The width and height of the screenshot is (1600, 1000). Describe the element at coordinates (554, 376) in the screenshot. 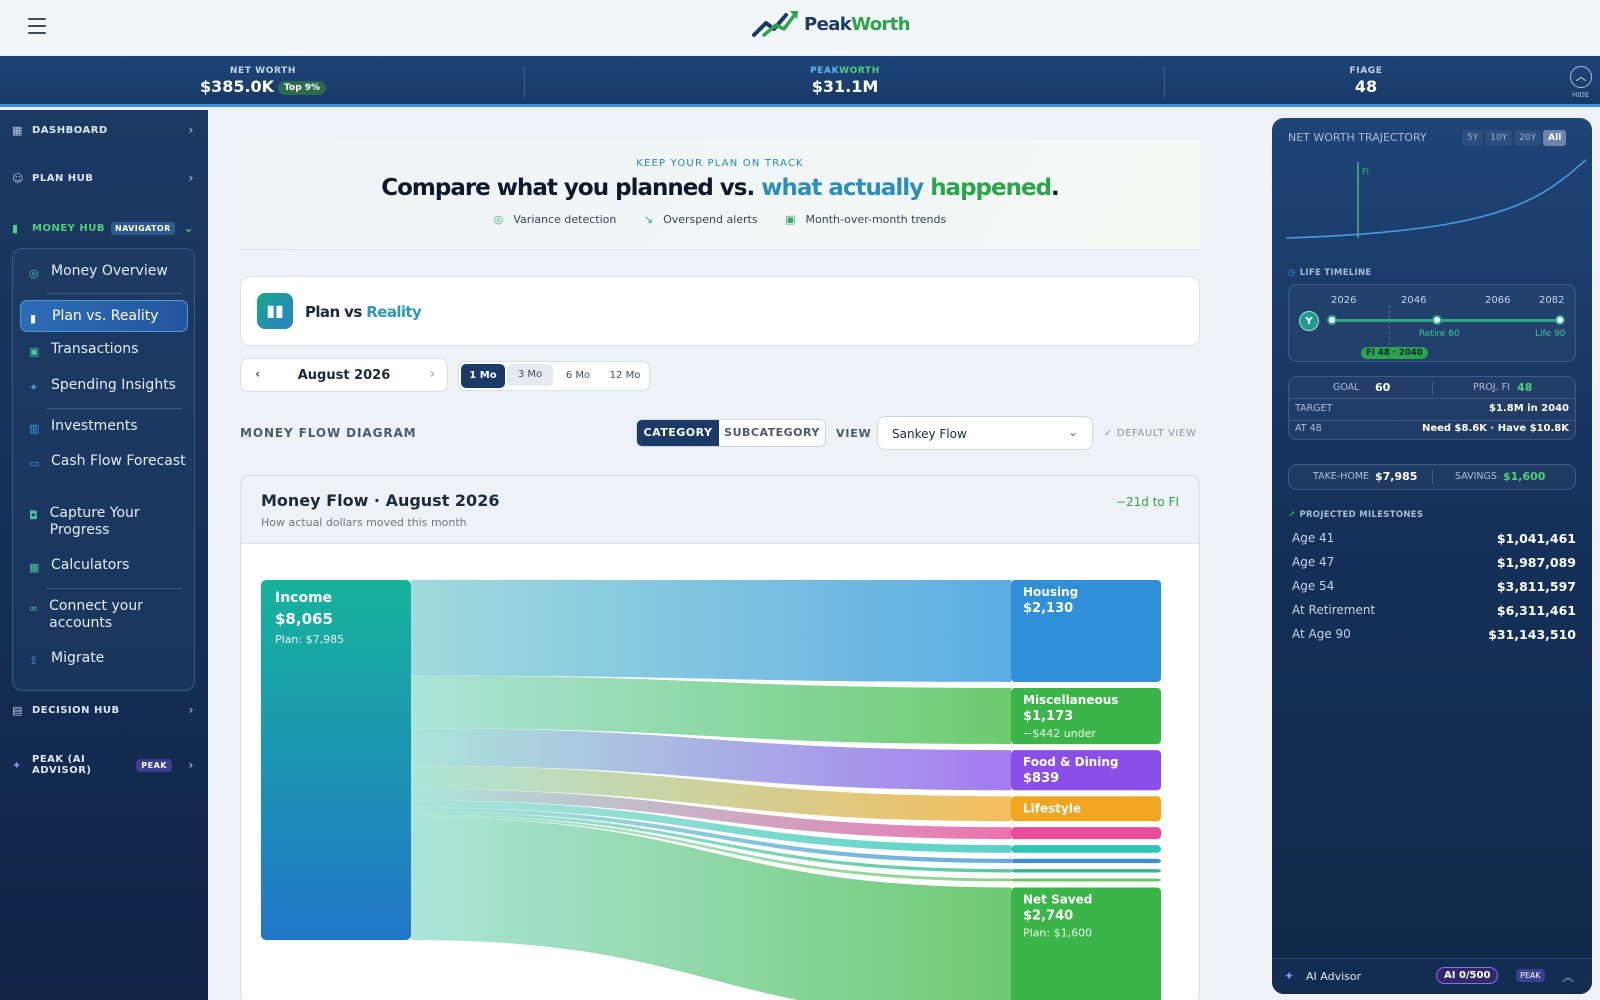

I see `range-selector: 1 Mo 3 Mo 6 Mo 12 Mo` at that location.